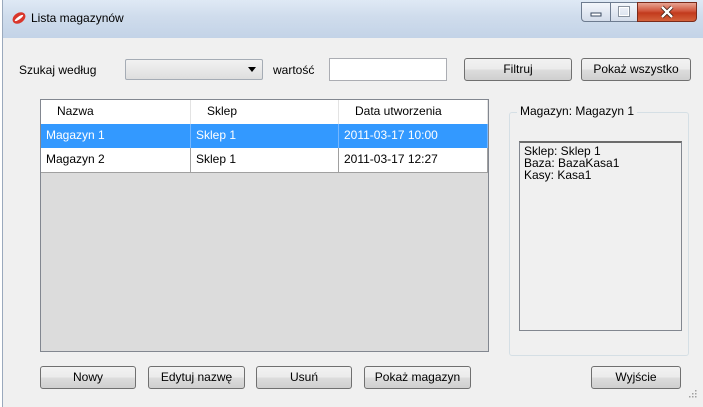  I want to click on grid-header: Nazwa Sklep Data utworzenia, so click(264, 112).